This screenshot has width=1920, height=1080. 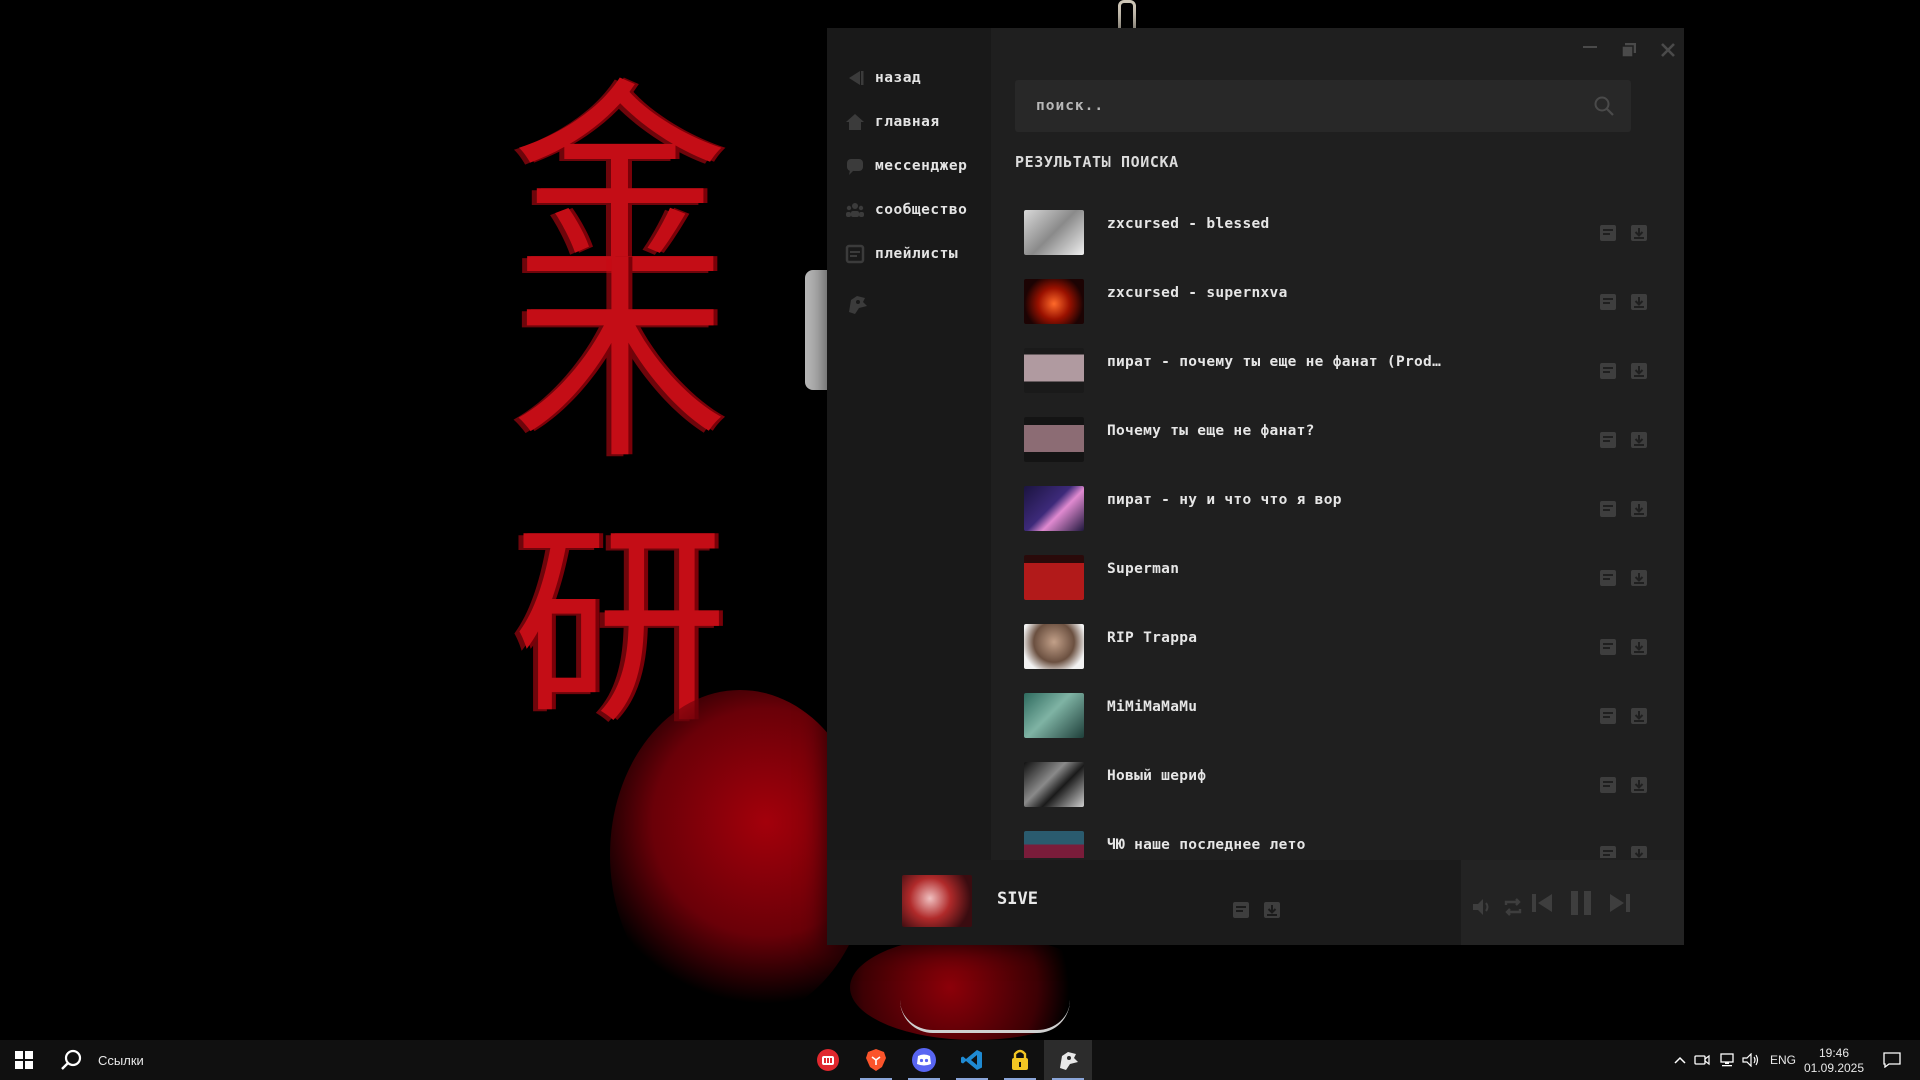 I want to click on lock-app-icon, so click(x=1020, y=1059).